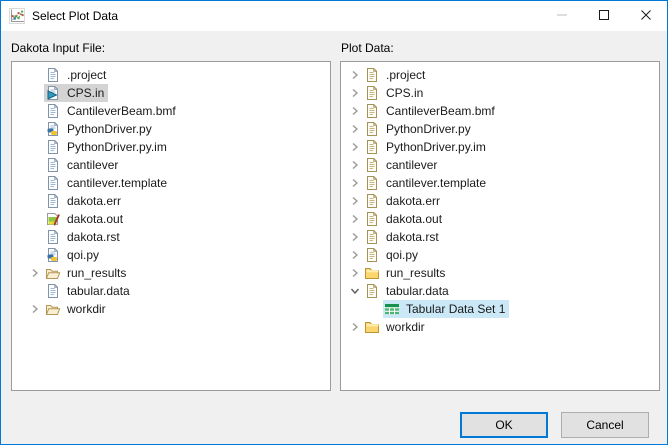  I want to click on chevron-down-icon, so click(354, 291).